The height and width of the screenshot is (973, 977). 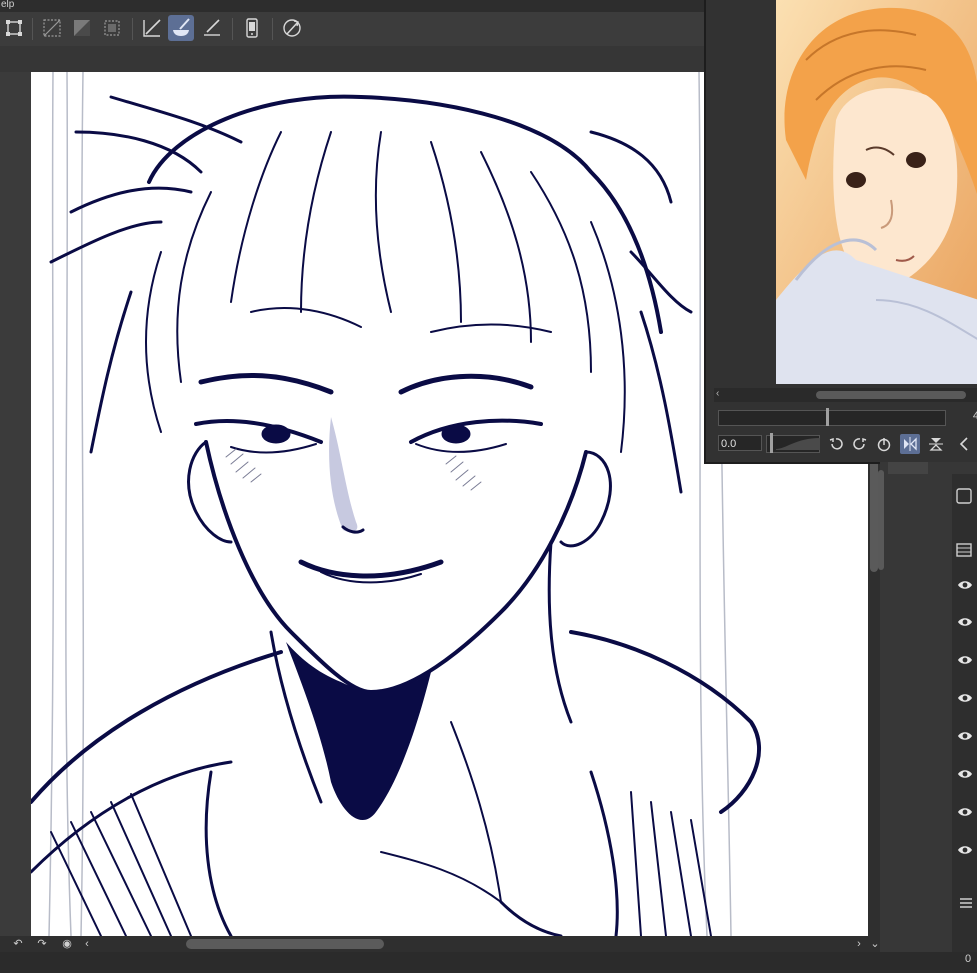 I want to click on zoom-slider-handle, so click(x=827, y=417).